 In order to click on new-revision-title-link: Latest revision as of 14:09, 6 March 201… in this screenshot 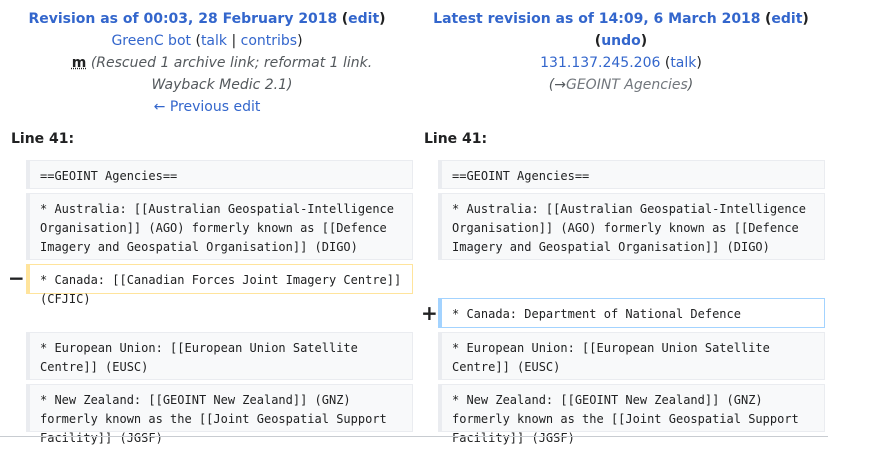, I will do `click(596, 19)`.